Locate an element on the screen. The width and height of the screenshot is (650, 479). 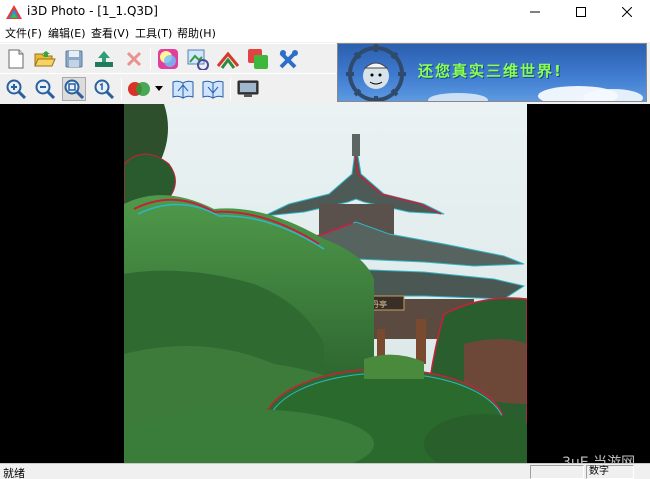
new-file-icon is located at coordinates (16, 59).